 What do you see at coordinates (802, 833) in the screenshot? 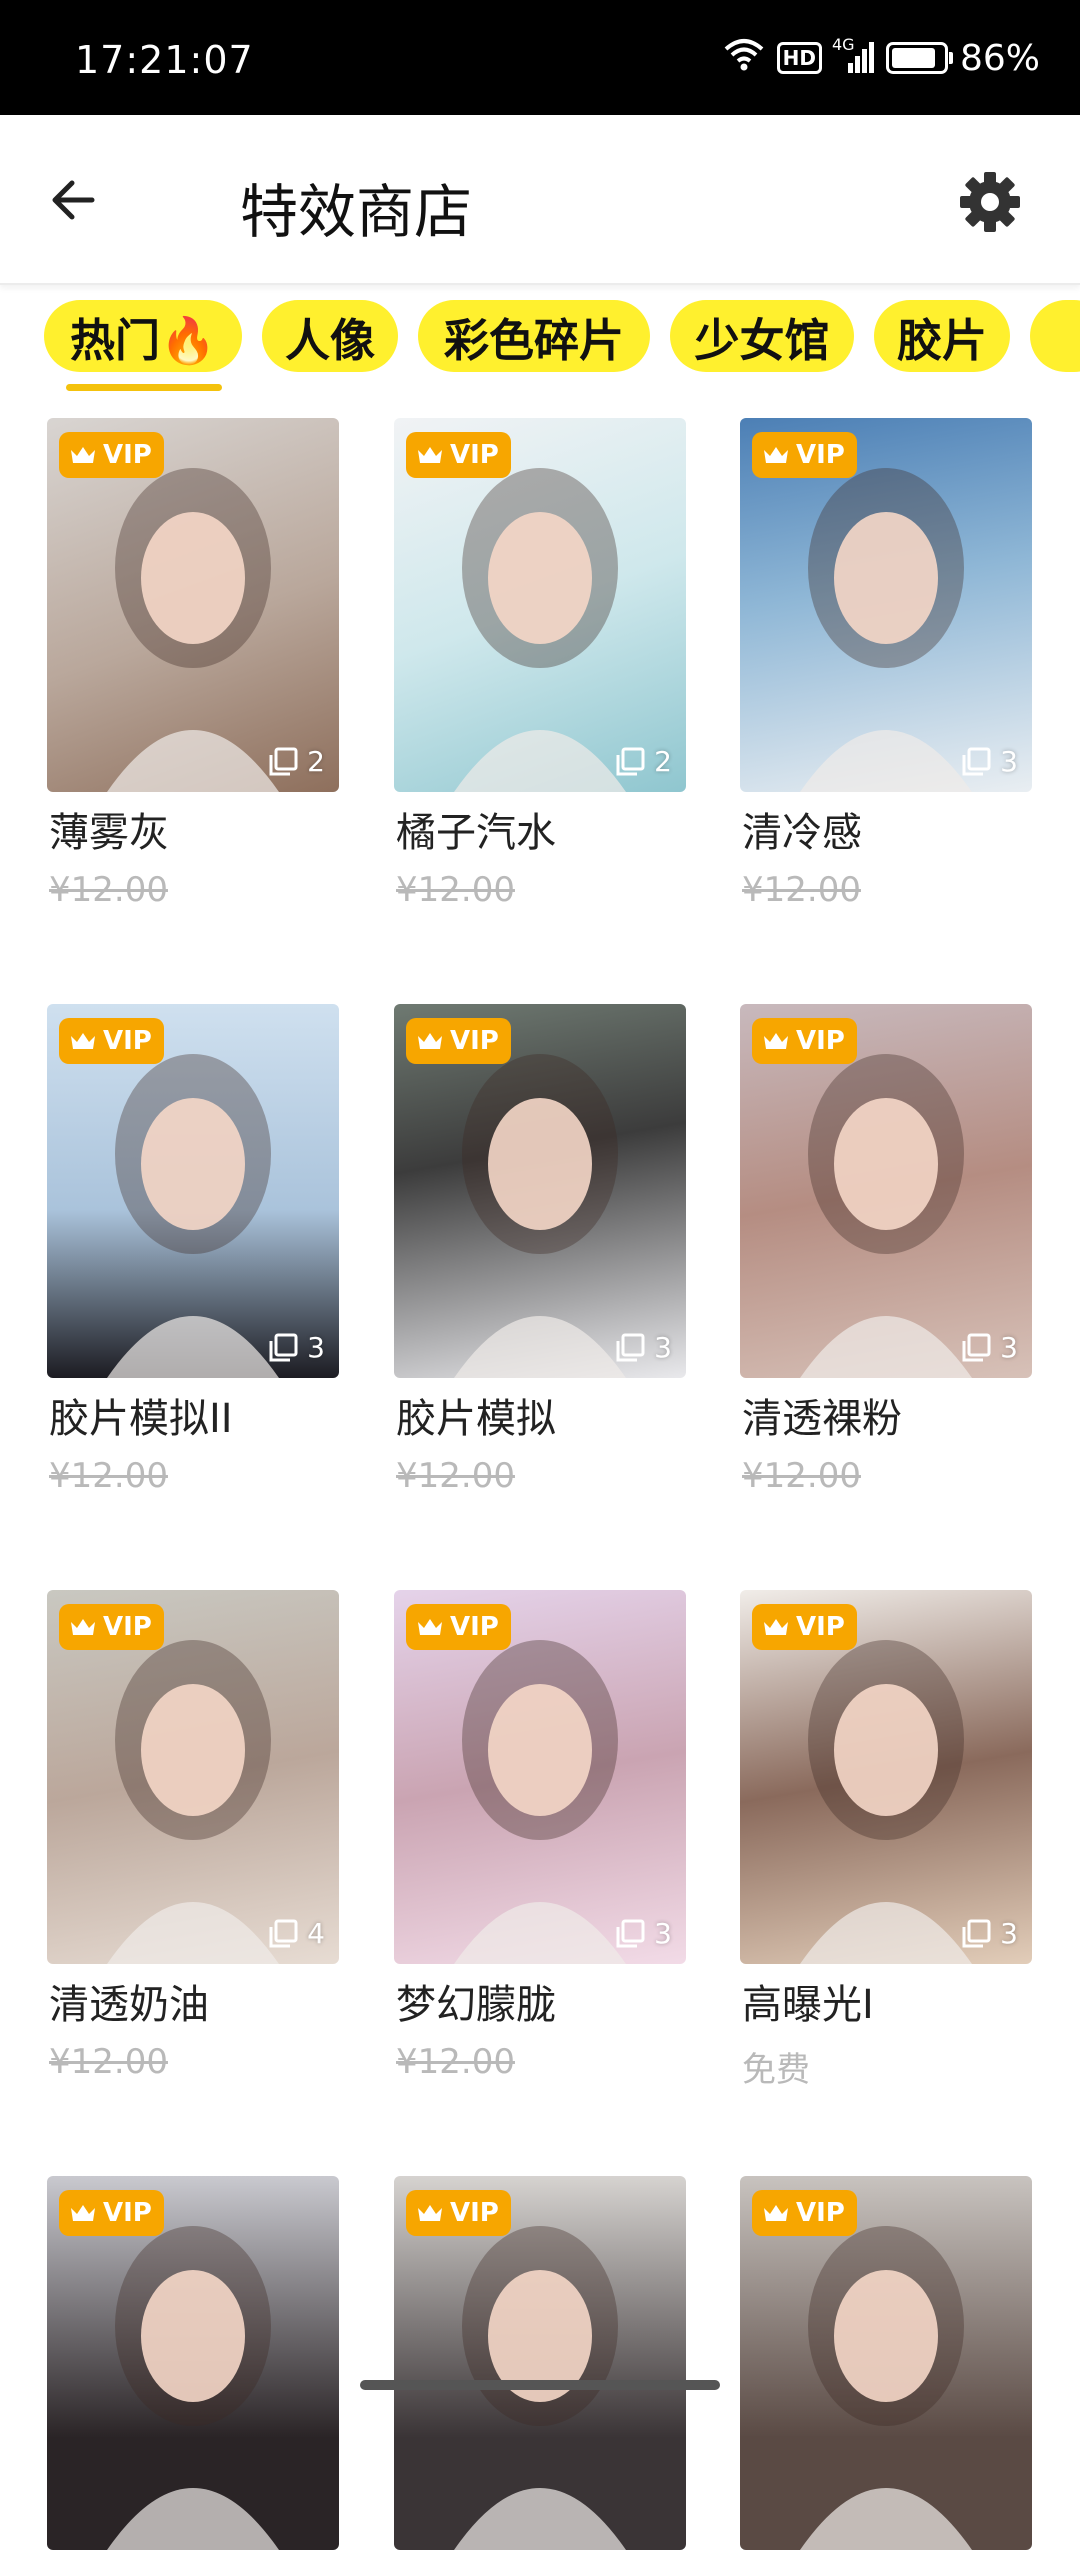
I see `product-name: 清冷感` at bounding box center [802, 833].